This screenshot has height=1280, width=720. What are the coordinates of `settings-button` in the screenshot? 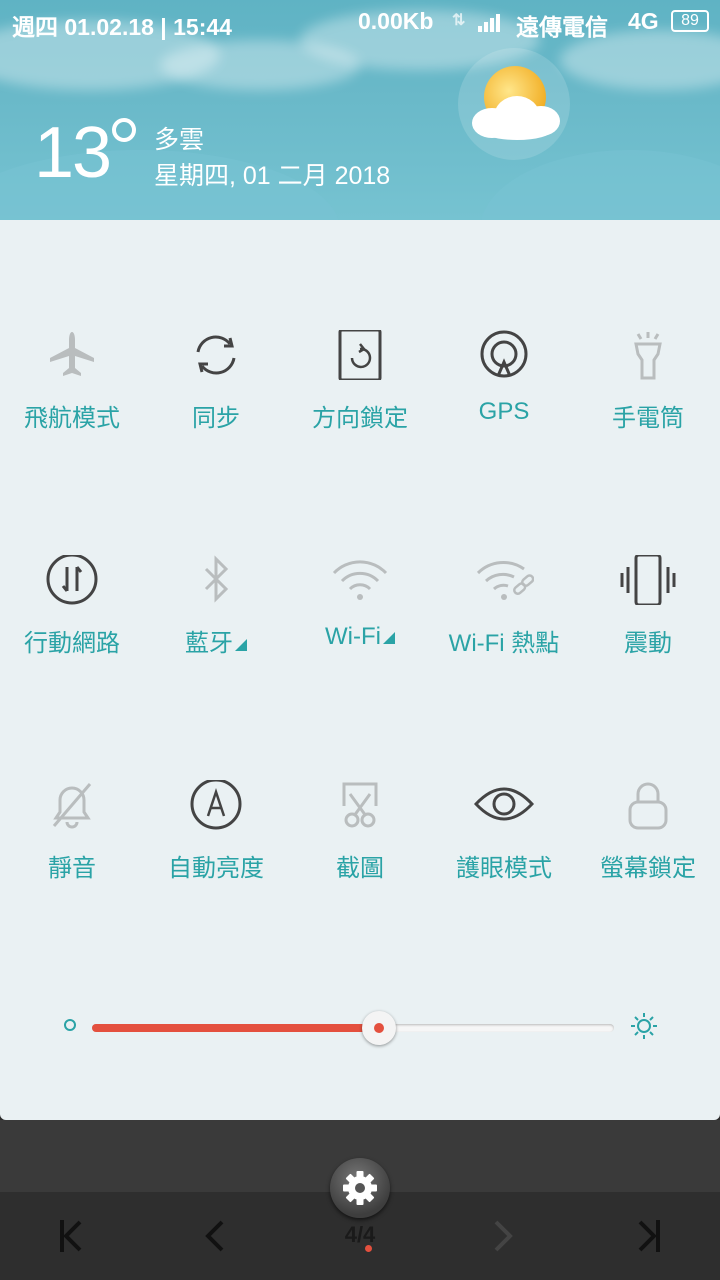 It's located at (360, 1188).